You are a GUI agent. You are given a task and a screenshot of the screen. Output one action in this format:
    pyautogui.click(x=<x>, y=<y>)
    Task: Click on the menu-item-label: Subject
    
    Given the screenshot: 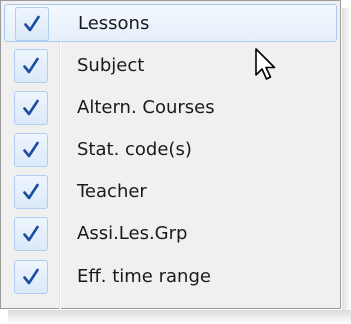 What is the action you would take?
    pyautogui.click(x=111, y=65)
    